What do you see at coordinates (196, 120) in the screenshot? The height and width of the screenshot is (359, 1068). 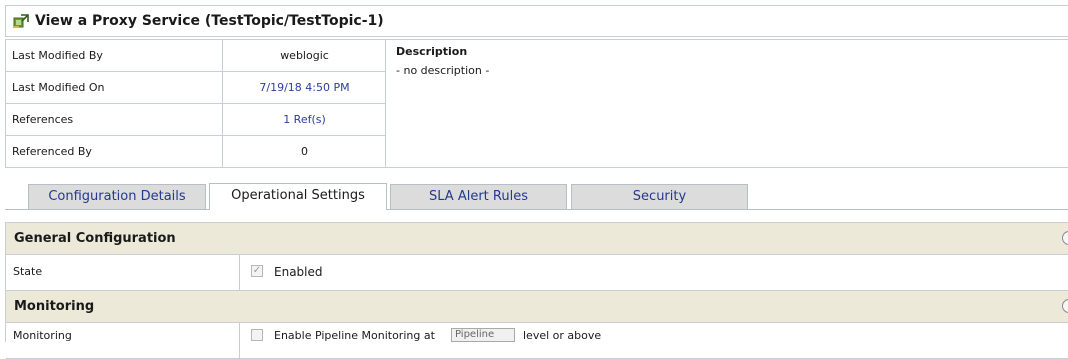 I see `summary-row-references: References 1 Ref(s)` at bounding box center [196, 120].